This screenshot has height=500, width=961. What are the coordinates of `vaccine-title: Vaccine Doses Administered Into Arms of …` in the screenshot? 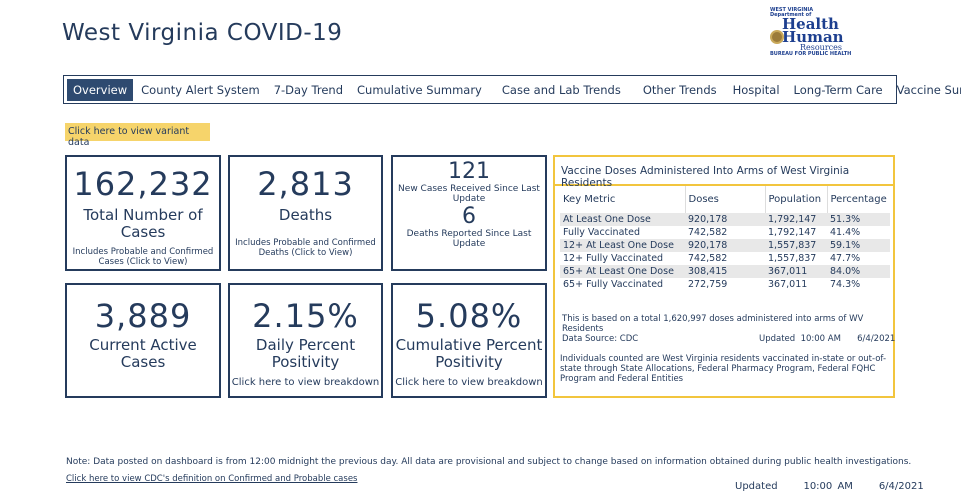 It's located at (724, 173).